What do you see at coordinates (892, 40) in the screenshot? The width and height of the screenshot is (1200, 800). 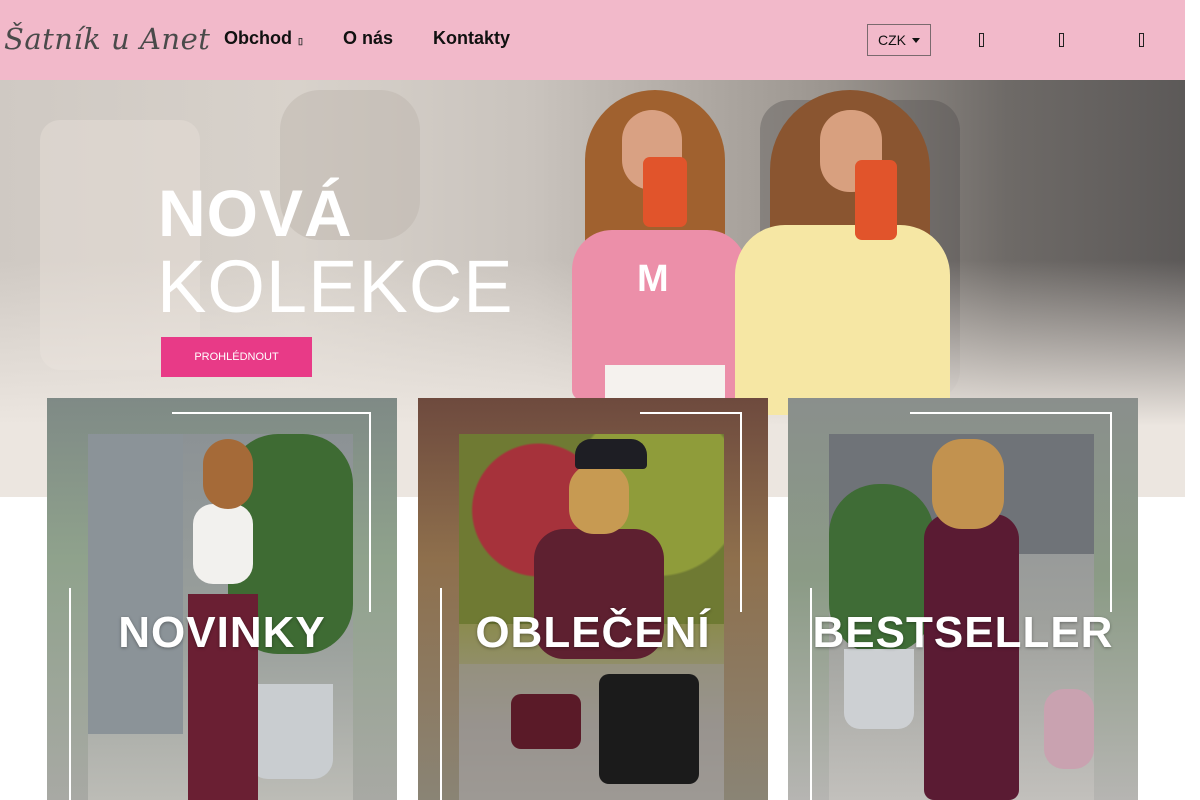 I see `currency-value: CZK` at bounding box center [892, 40].